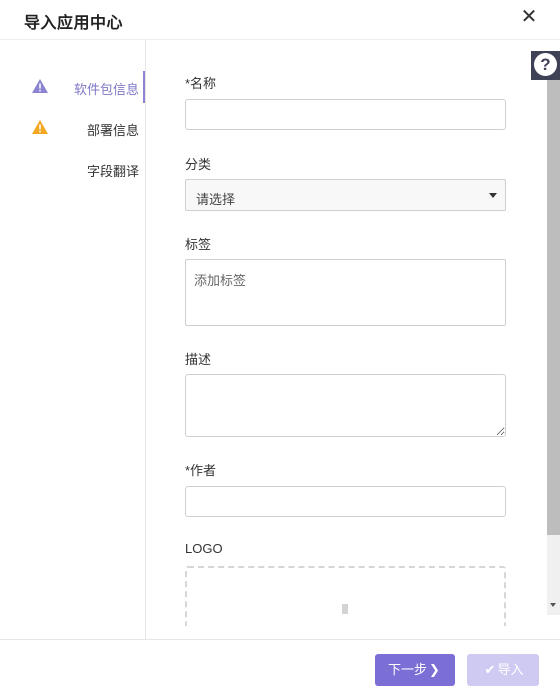 The height and width of the screenshot is (695, 560). I want to click on step-label: 字段翻译, so click(112, 171).